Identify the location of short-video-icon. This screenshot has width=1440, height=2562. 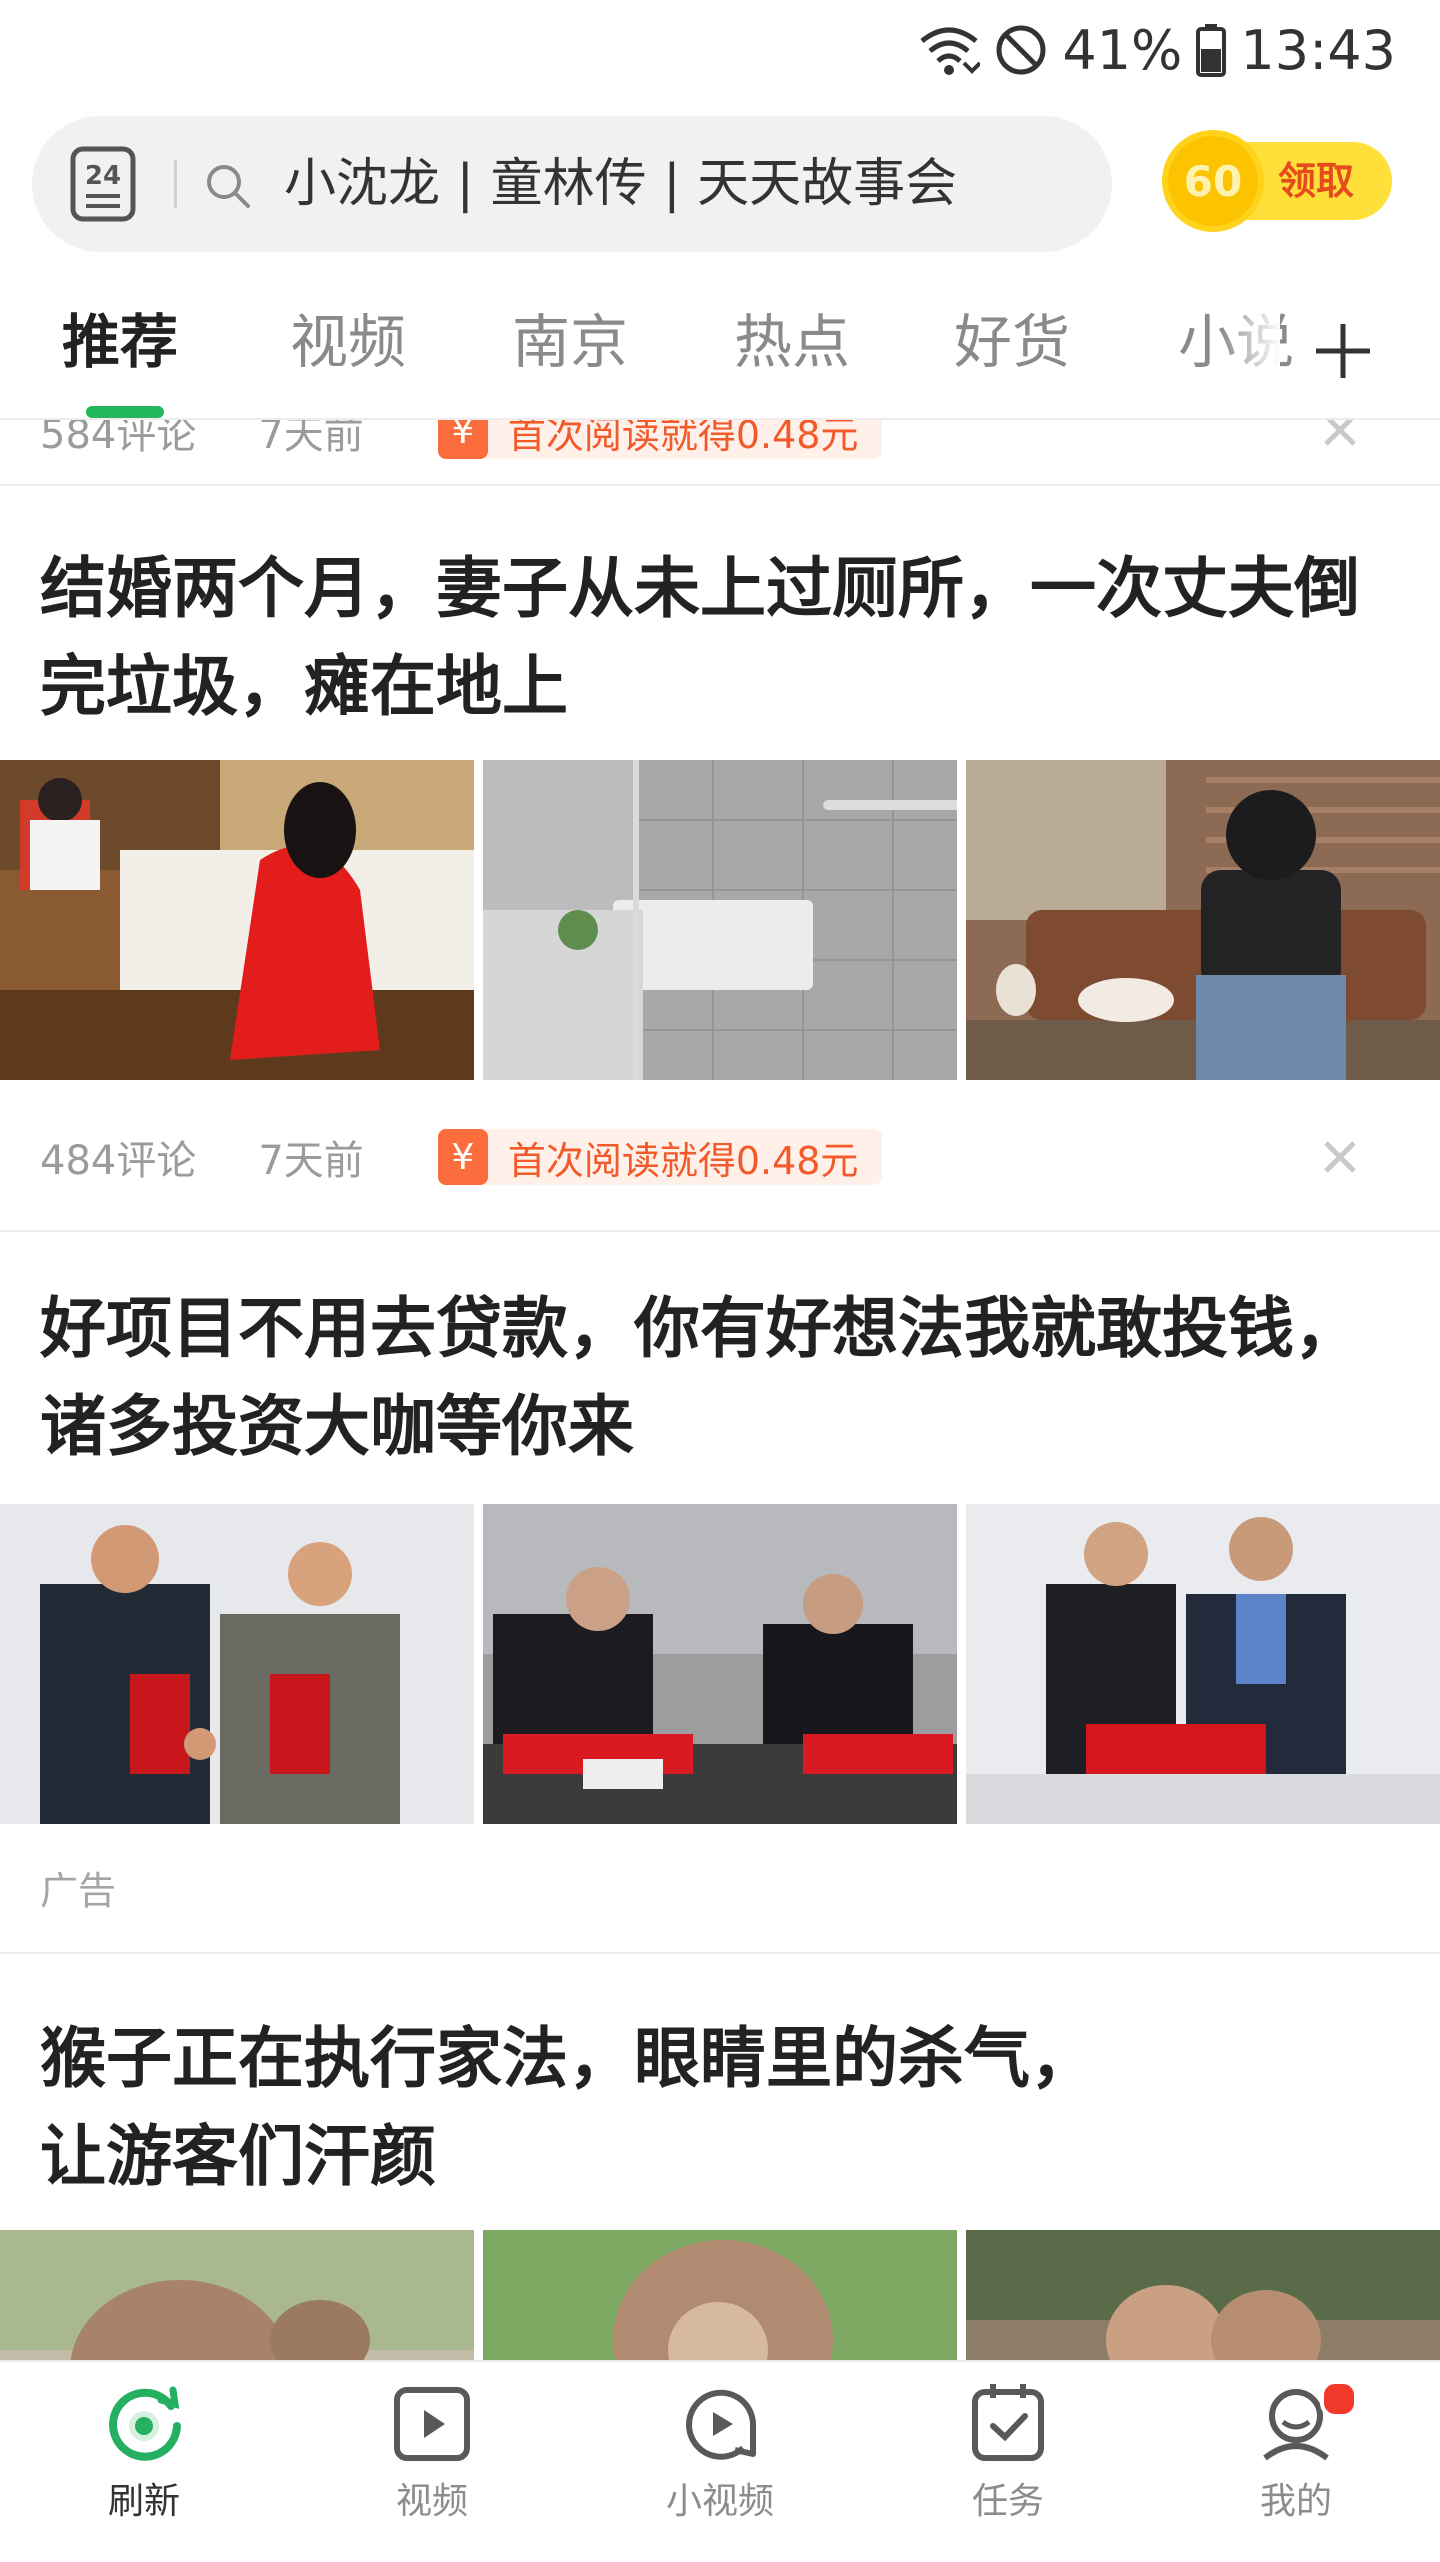
(721, 2424).